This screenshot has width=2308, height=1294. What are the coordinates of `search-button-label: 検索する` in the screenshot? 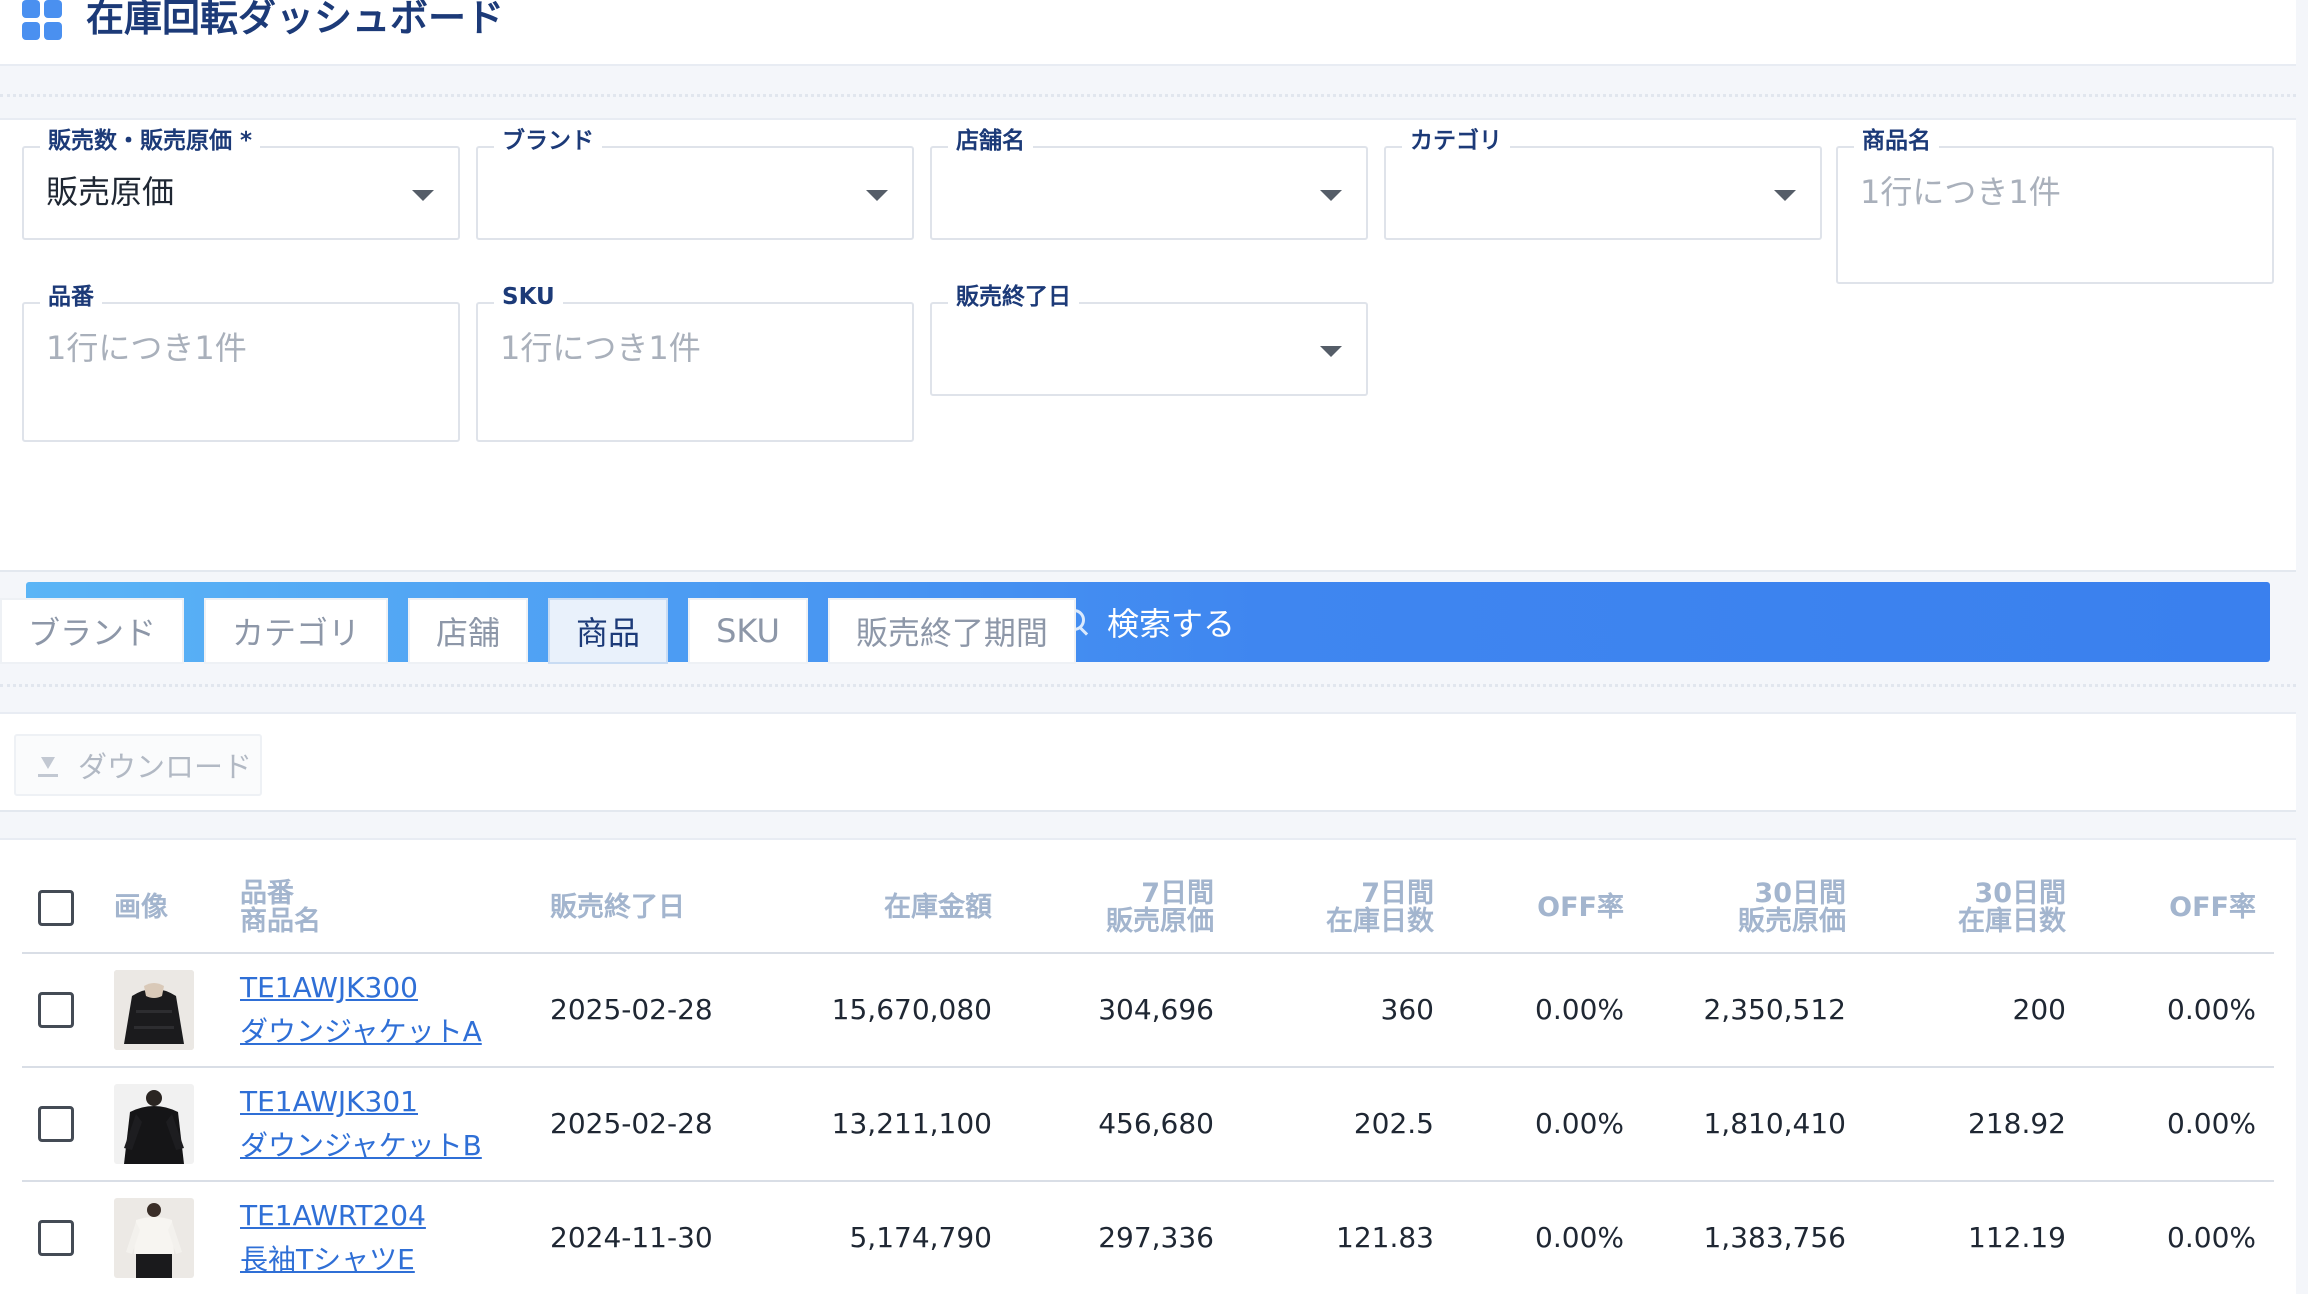 It's located at (1170, 624).